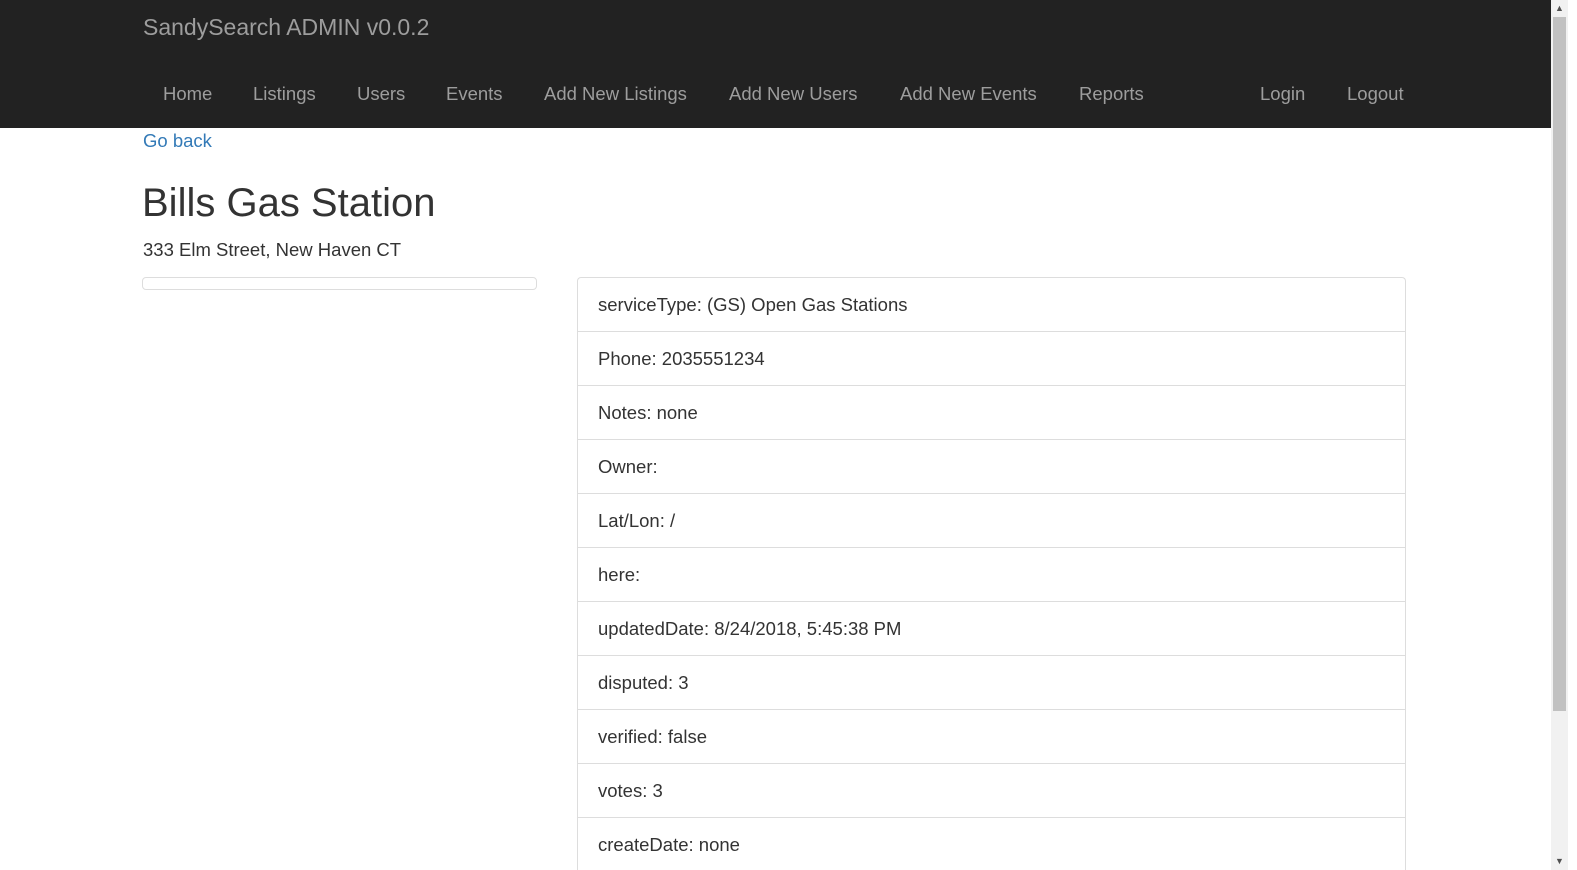 The width and height of the screenshot is (1577, 870). Describe the element at coordinates (991, 358) in the screenshot. I see `detail-phone: Phone: 2035551234` at that location.